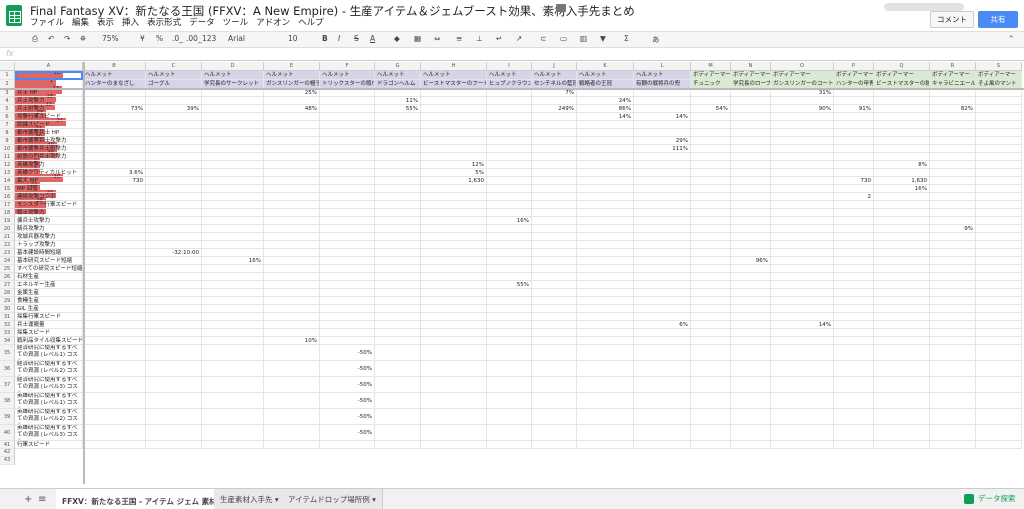 The width and height of the screenshot is (1024, 509). What do you see at coordinates (49, 93) in the screenshot?
I see `row-label: 兵士 HP` at bounding box center [49, 93].